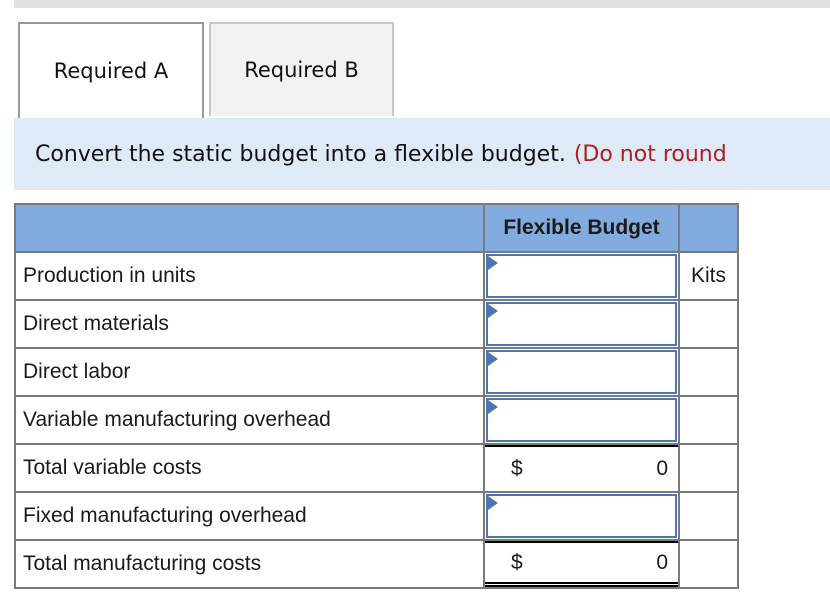 The height and width of the screenshot is (600, 830). I want to click on direct-materials-input, so click(581, 324).